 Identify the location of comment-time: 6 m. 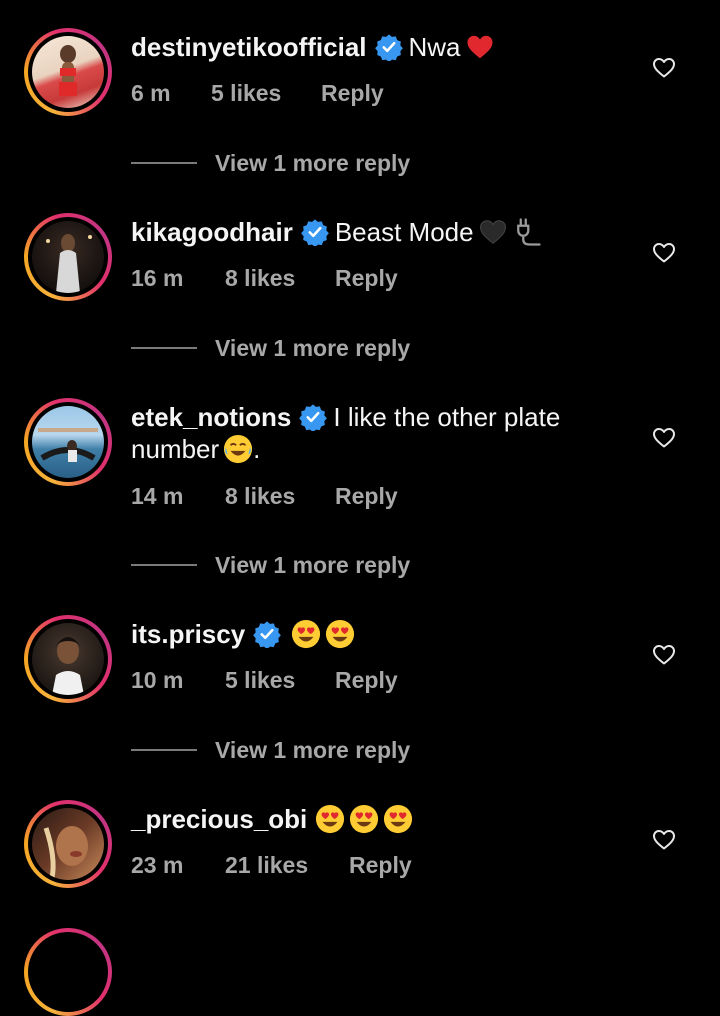
(151, 93).